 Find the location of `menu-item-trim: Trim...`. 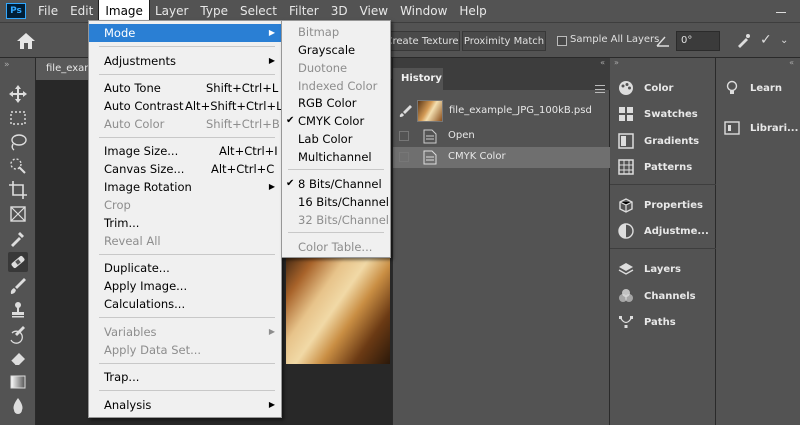

menu-item-trim: Trim... is located at coordinates (185, 223).